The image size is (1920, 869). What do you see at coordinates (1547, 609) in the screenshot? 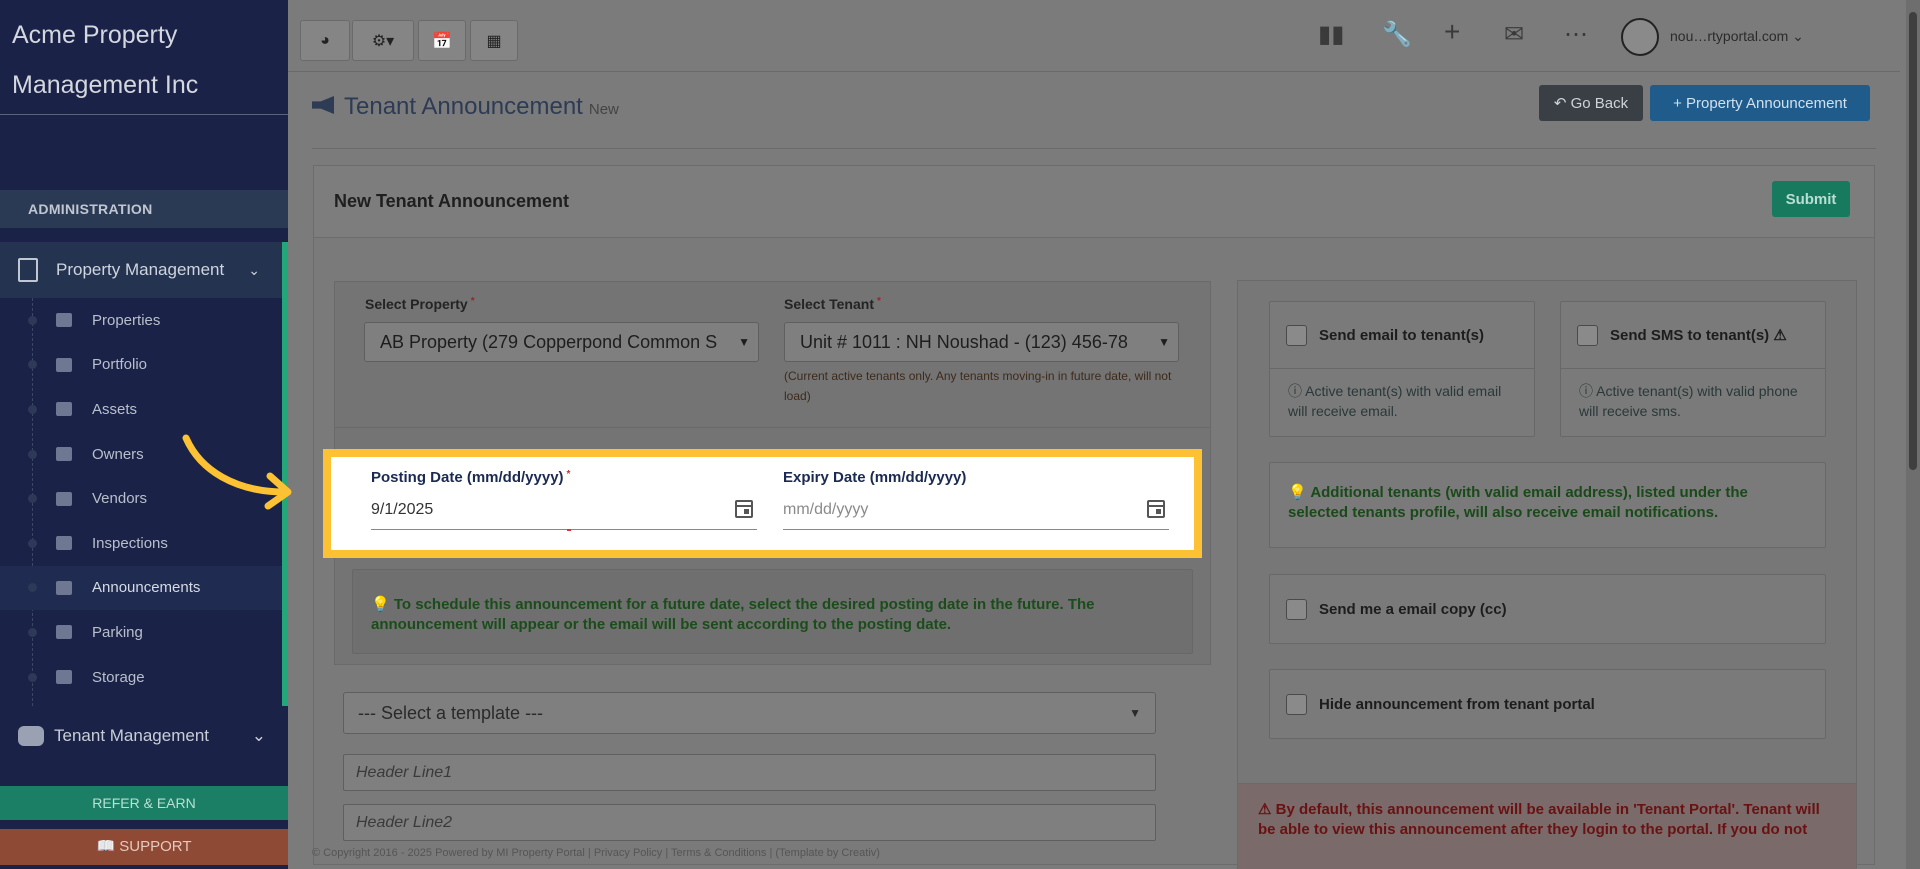
I see `cc-option: Send me a email copy (cc)` at bounding box center [1547, 609].